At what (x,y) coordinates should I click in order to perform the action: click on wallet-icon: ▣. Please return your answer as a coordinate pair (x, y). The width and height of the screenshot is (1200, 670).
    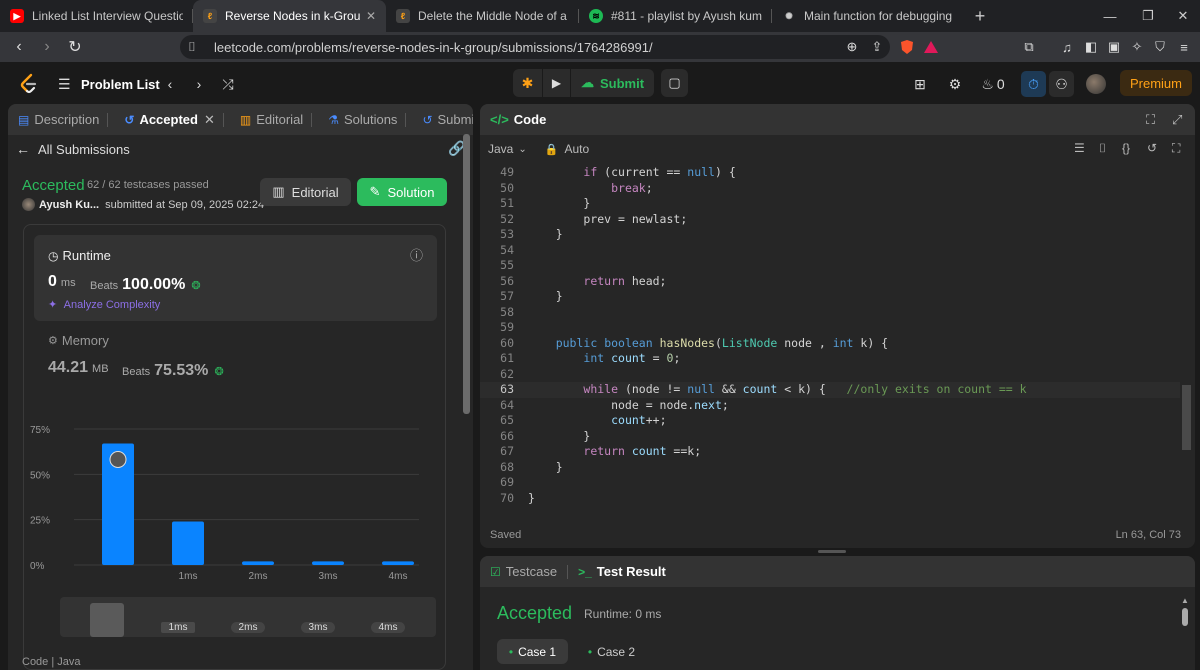
    Looking at the image, I should click on (1114, 47).